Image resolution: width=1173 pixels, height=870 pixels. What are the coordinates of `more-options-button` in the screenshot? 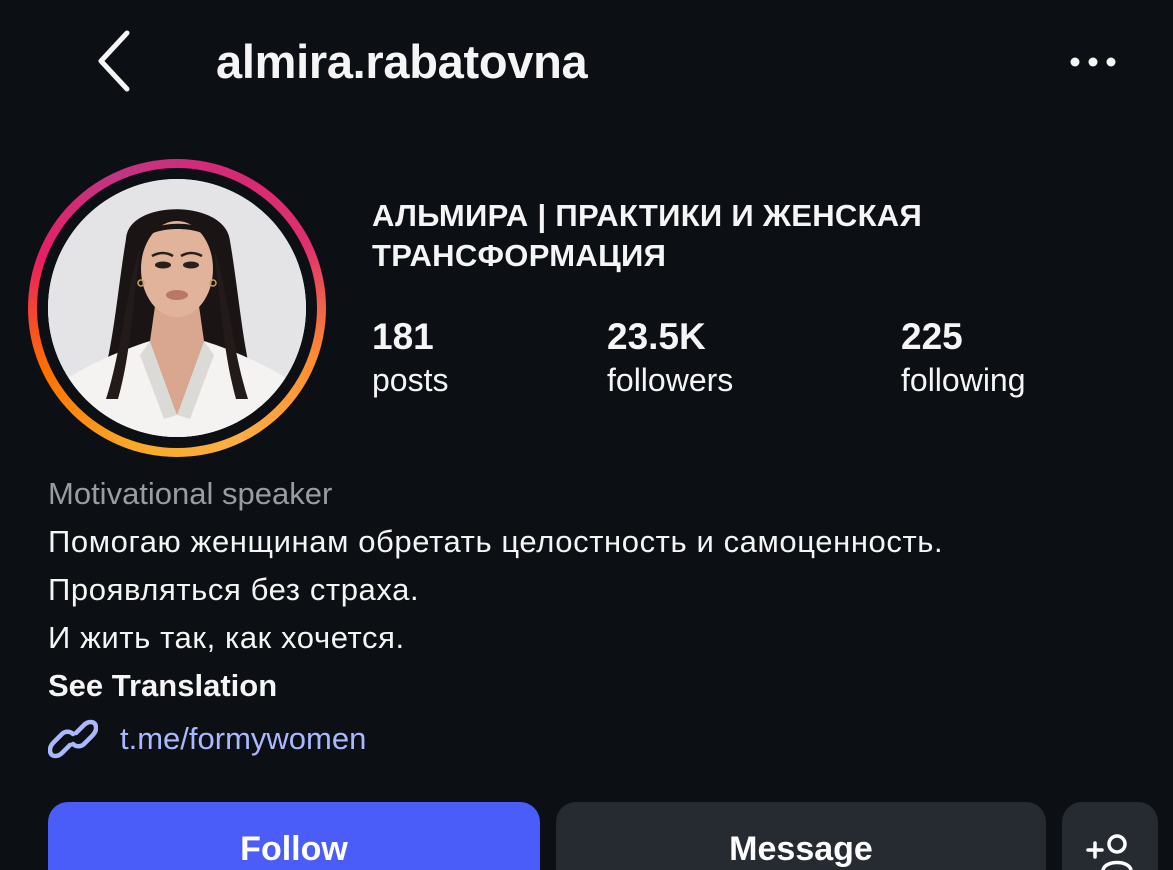 It's located at (1093, 62).